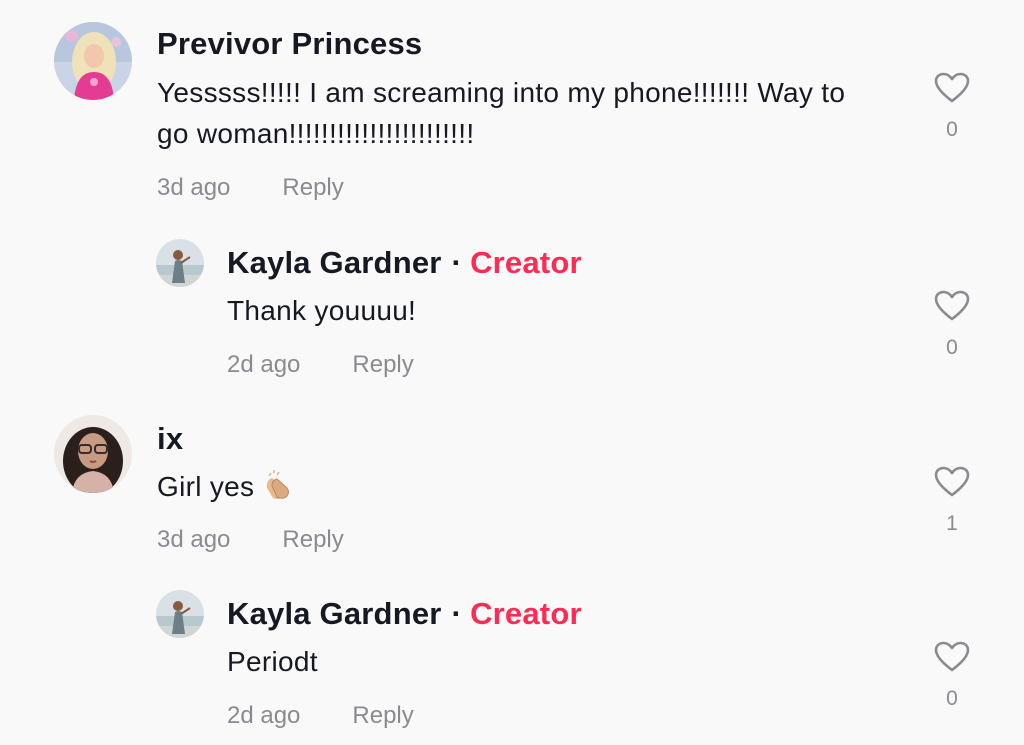  What do you see at coordinates (170, 439) in the screenshot?
I see `comment-username: ix` at bounding box center [170, 439].